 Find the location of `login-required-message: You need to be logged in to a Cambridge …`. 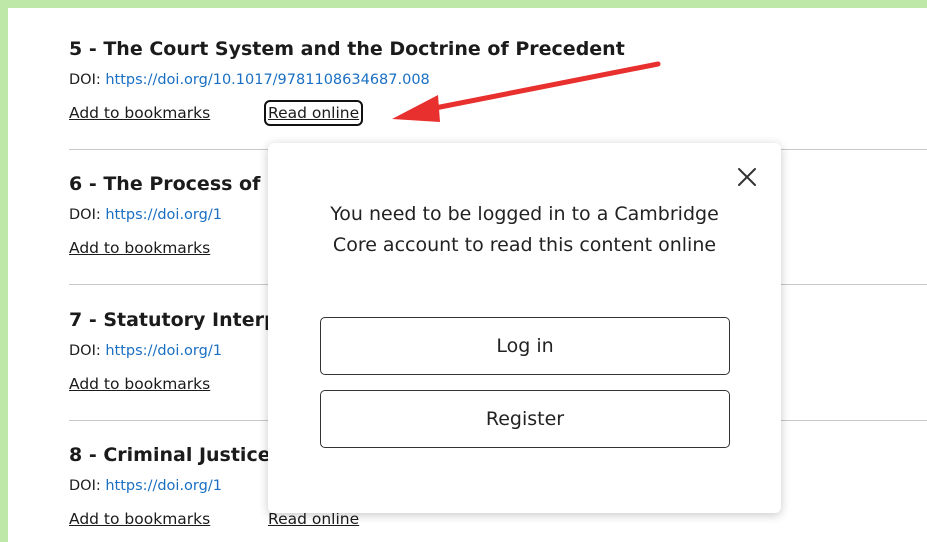

login-required-message: You need to be logged in to a Cambridge … is located at coordinates (524, 229).